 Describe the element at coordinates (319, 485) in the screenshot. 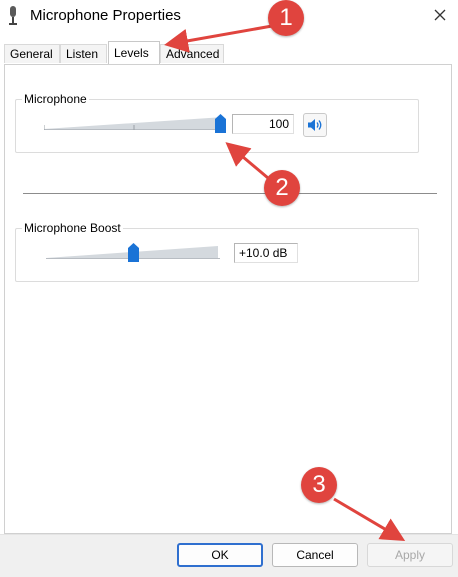

I see `annotation-marker-3: 3` at that location.